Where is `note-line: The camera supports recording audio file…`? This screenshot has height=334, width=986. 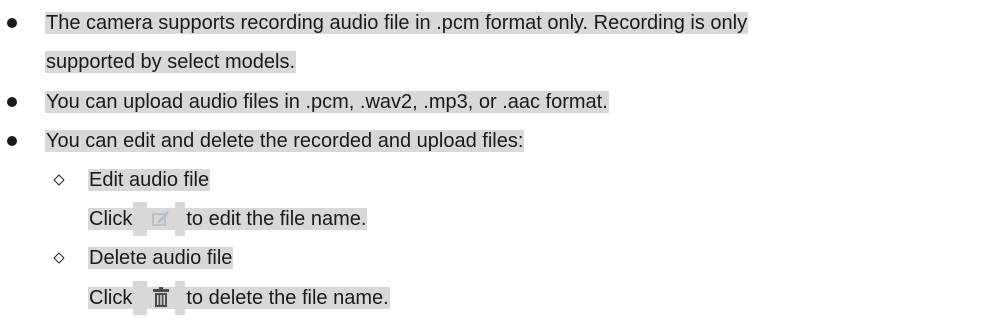 note-line: The camera supports recording audio file… is located at coordinates (397, 23).